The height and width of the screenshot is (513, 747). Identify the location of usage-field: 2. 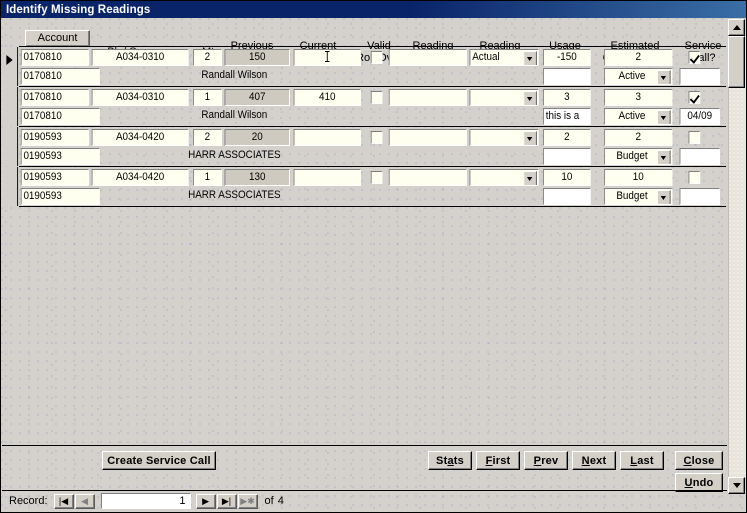
(567, 137).